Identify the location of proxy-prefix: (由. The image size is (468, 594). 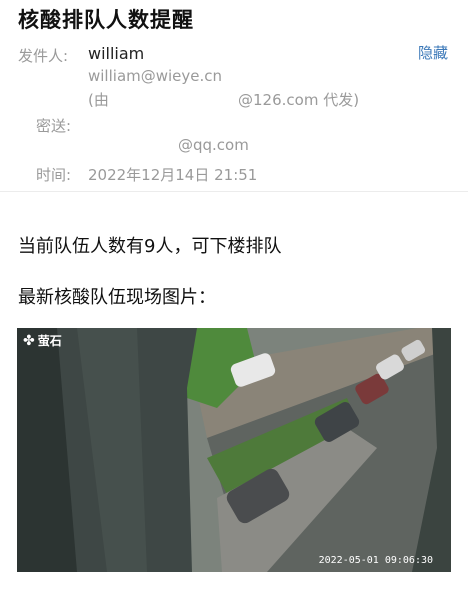
(98, 100).